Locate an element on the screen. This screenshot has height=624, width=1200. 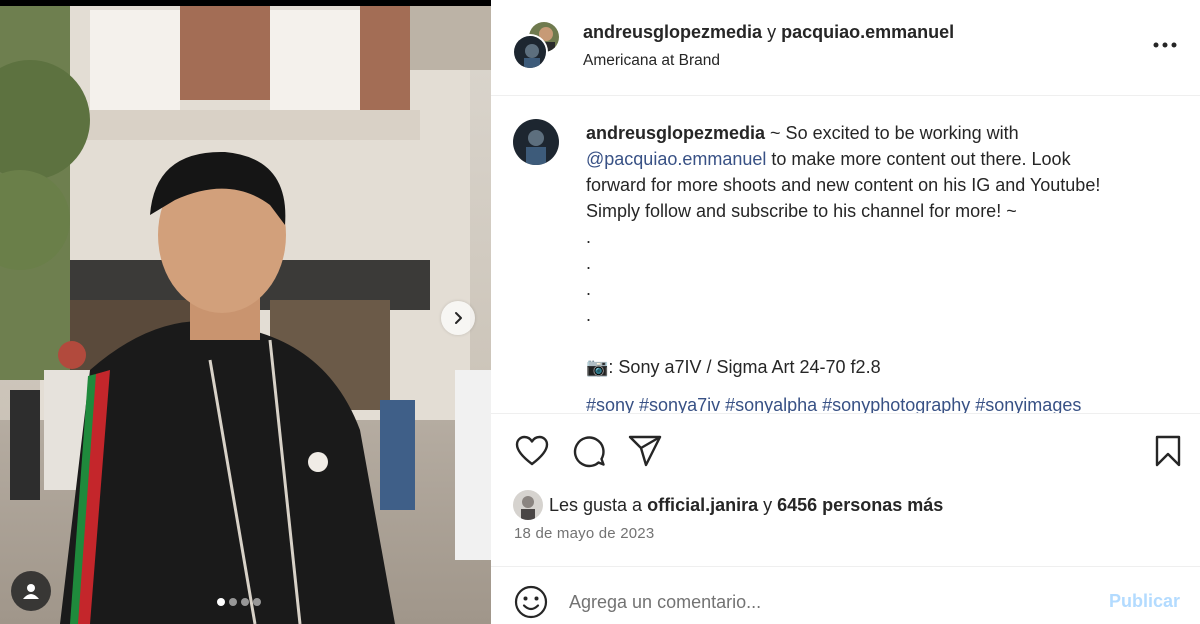
post-actions is located at coordinates (845, 450).